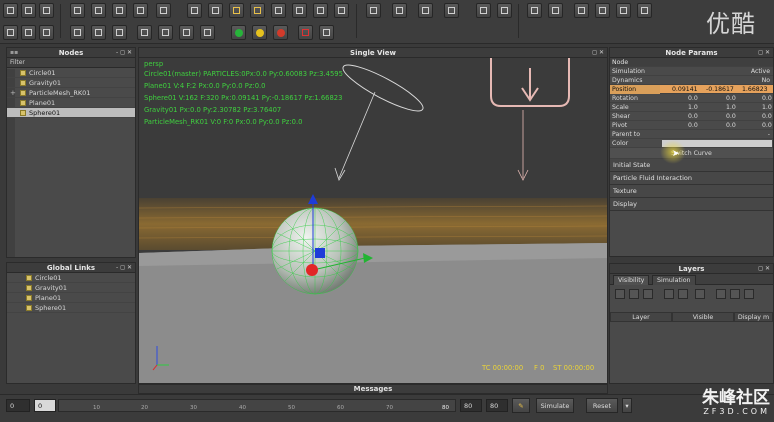 This screenshot has width=774, height=422. What do you see at coordinates (399, 10) in the screenshot?
I see `view-front-icon` at bounding box center [399, 10].